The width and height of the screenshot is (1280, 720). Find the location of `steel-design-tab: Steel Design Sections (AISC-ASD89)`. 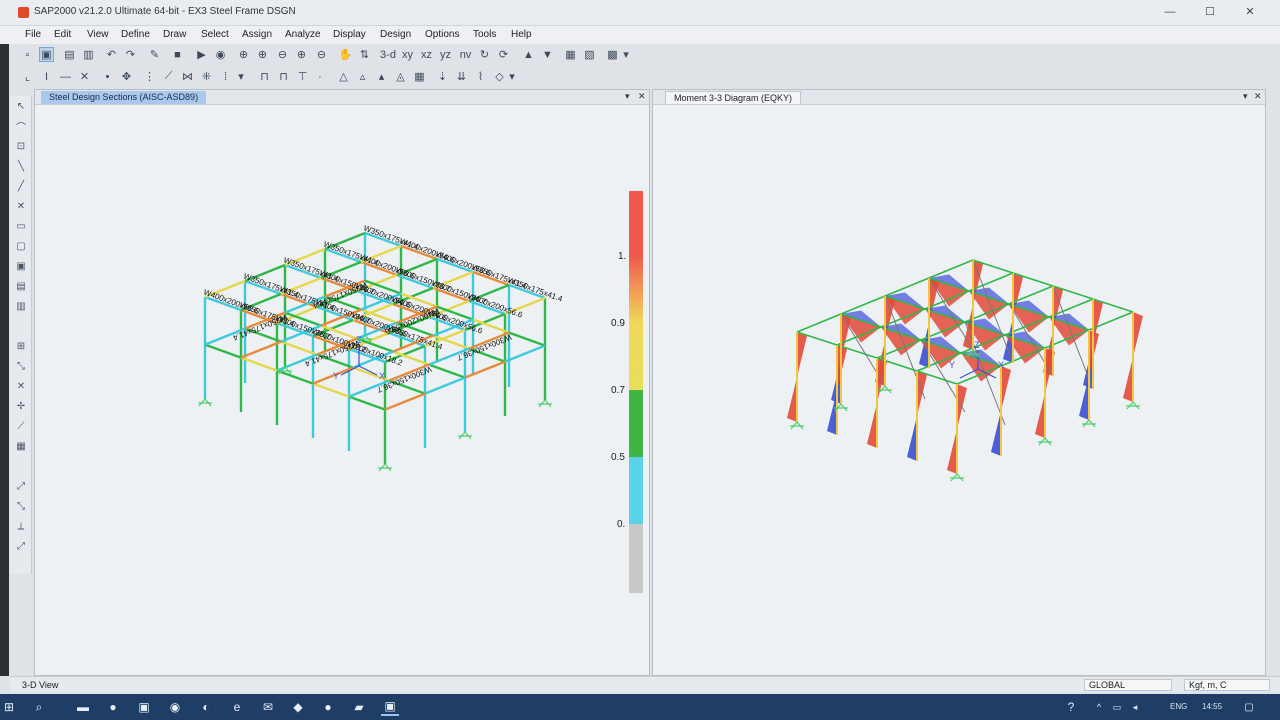

steel-design-tab: Steel Design Sections (AISC-ASD89) is located at coordinates (124, 97).